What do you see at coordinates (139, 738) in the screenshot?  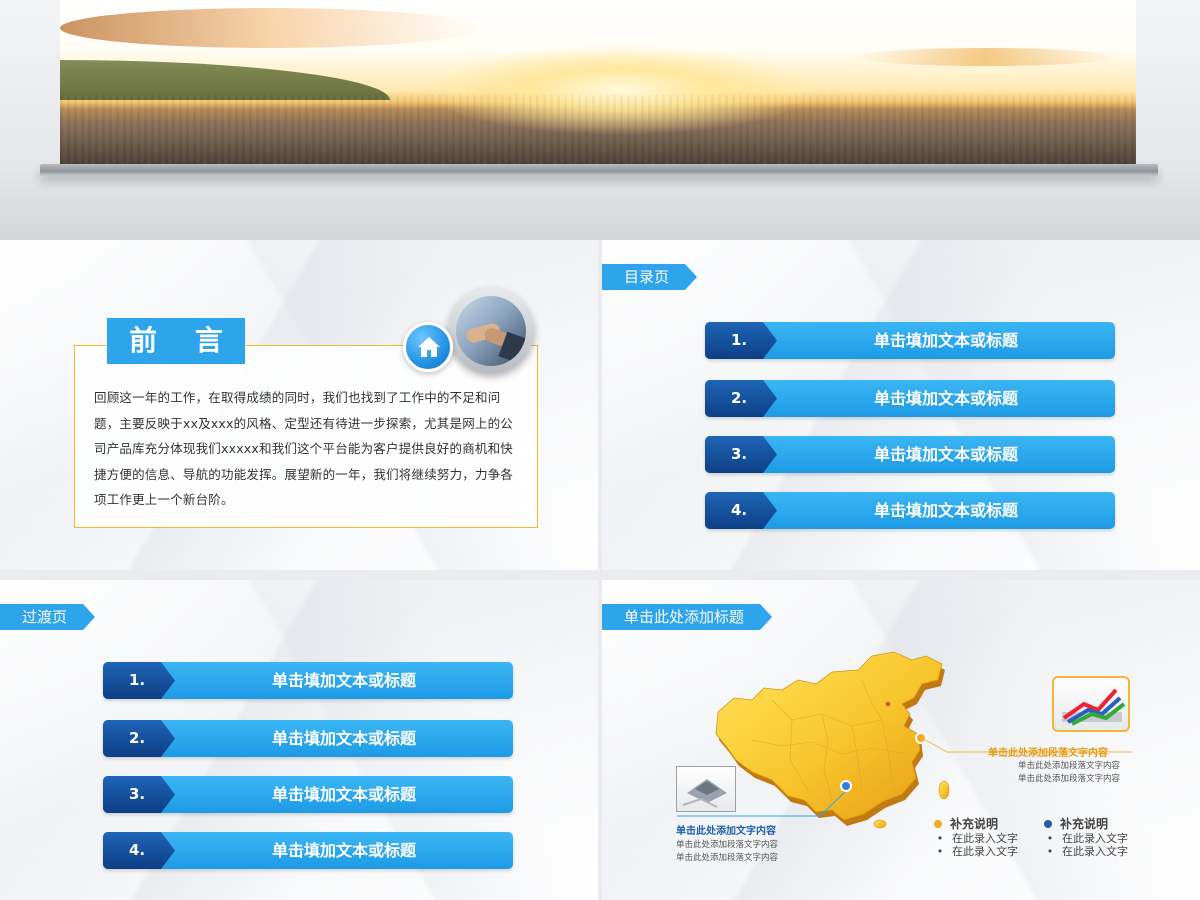 I see `transition-item-number: 2.` at bounding box center [139, 738].